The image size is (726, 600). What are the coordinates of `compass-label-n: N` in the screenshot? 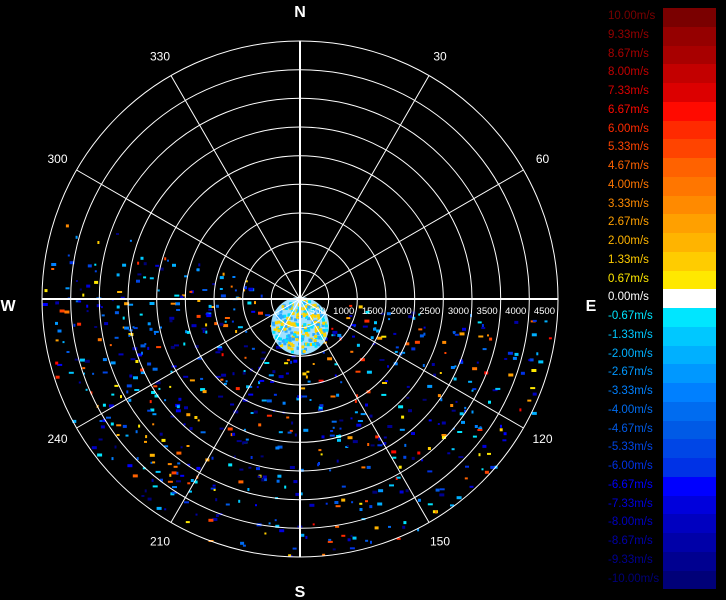 It's located at (300, 12).